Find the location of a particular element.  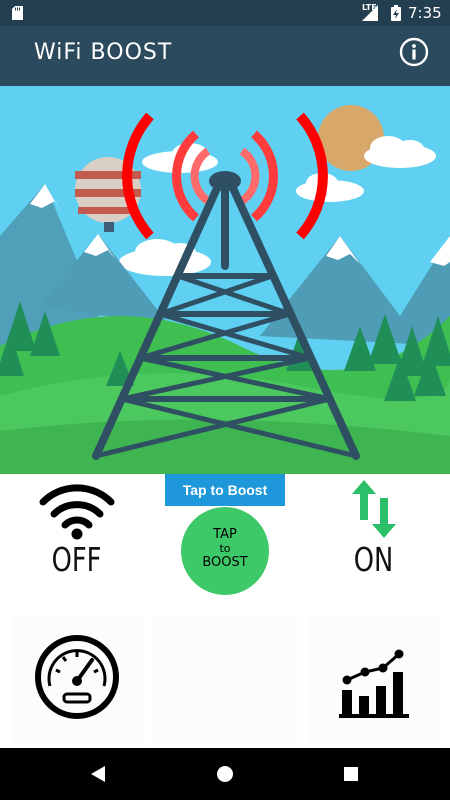

back-icon is located at coordinates (98, 774).